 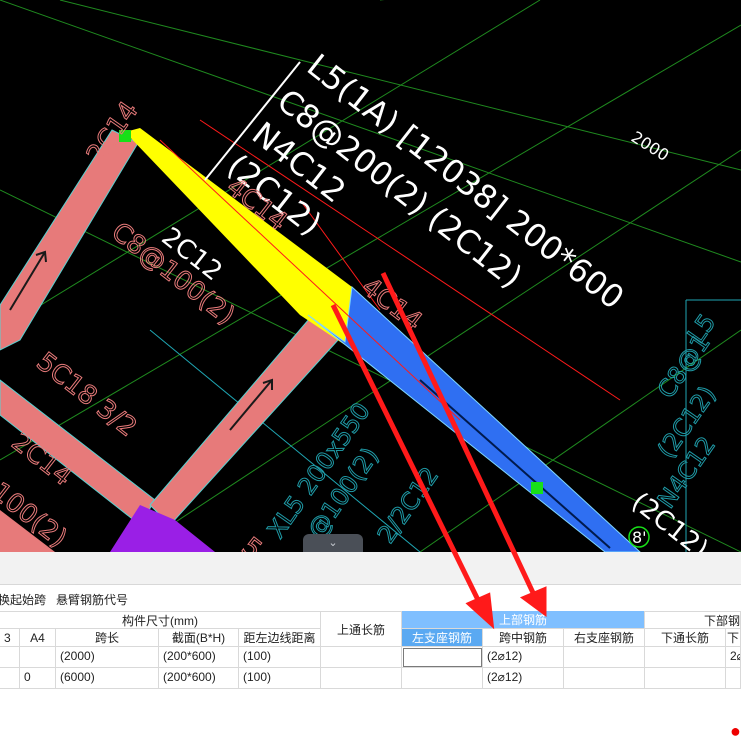 I want to click on dim-2000: 2000, so click(x=650, y=146).